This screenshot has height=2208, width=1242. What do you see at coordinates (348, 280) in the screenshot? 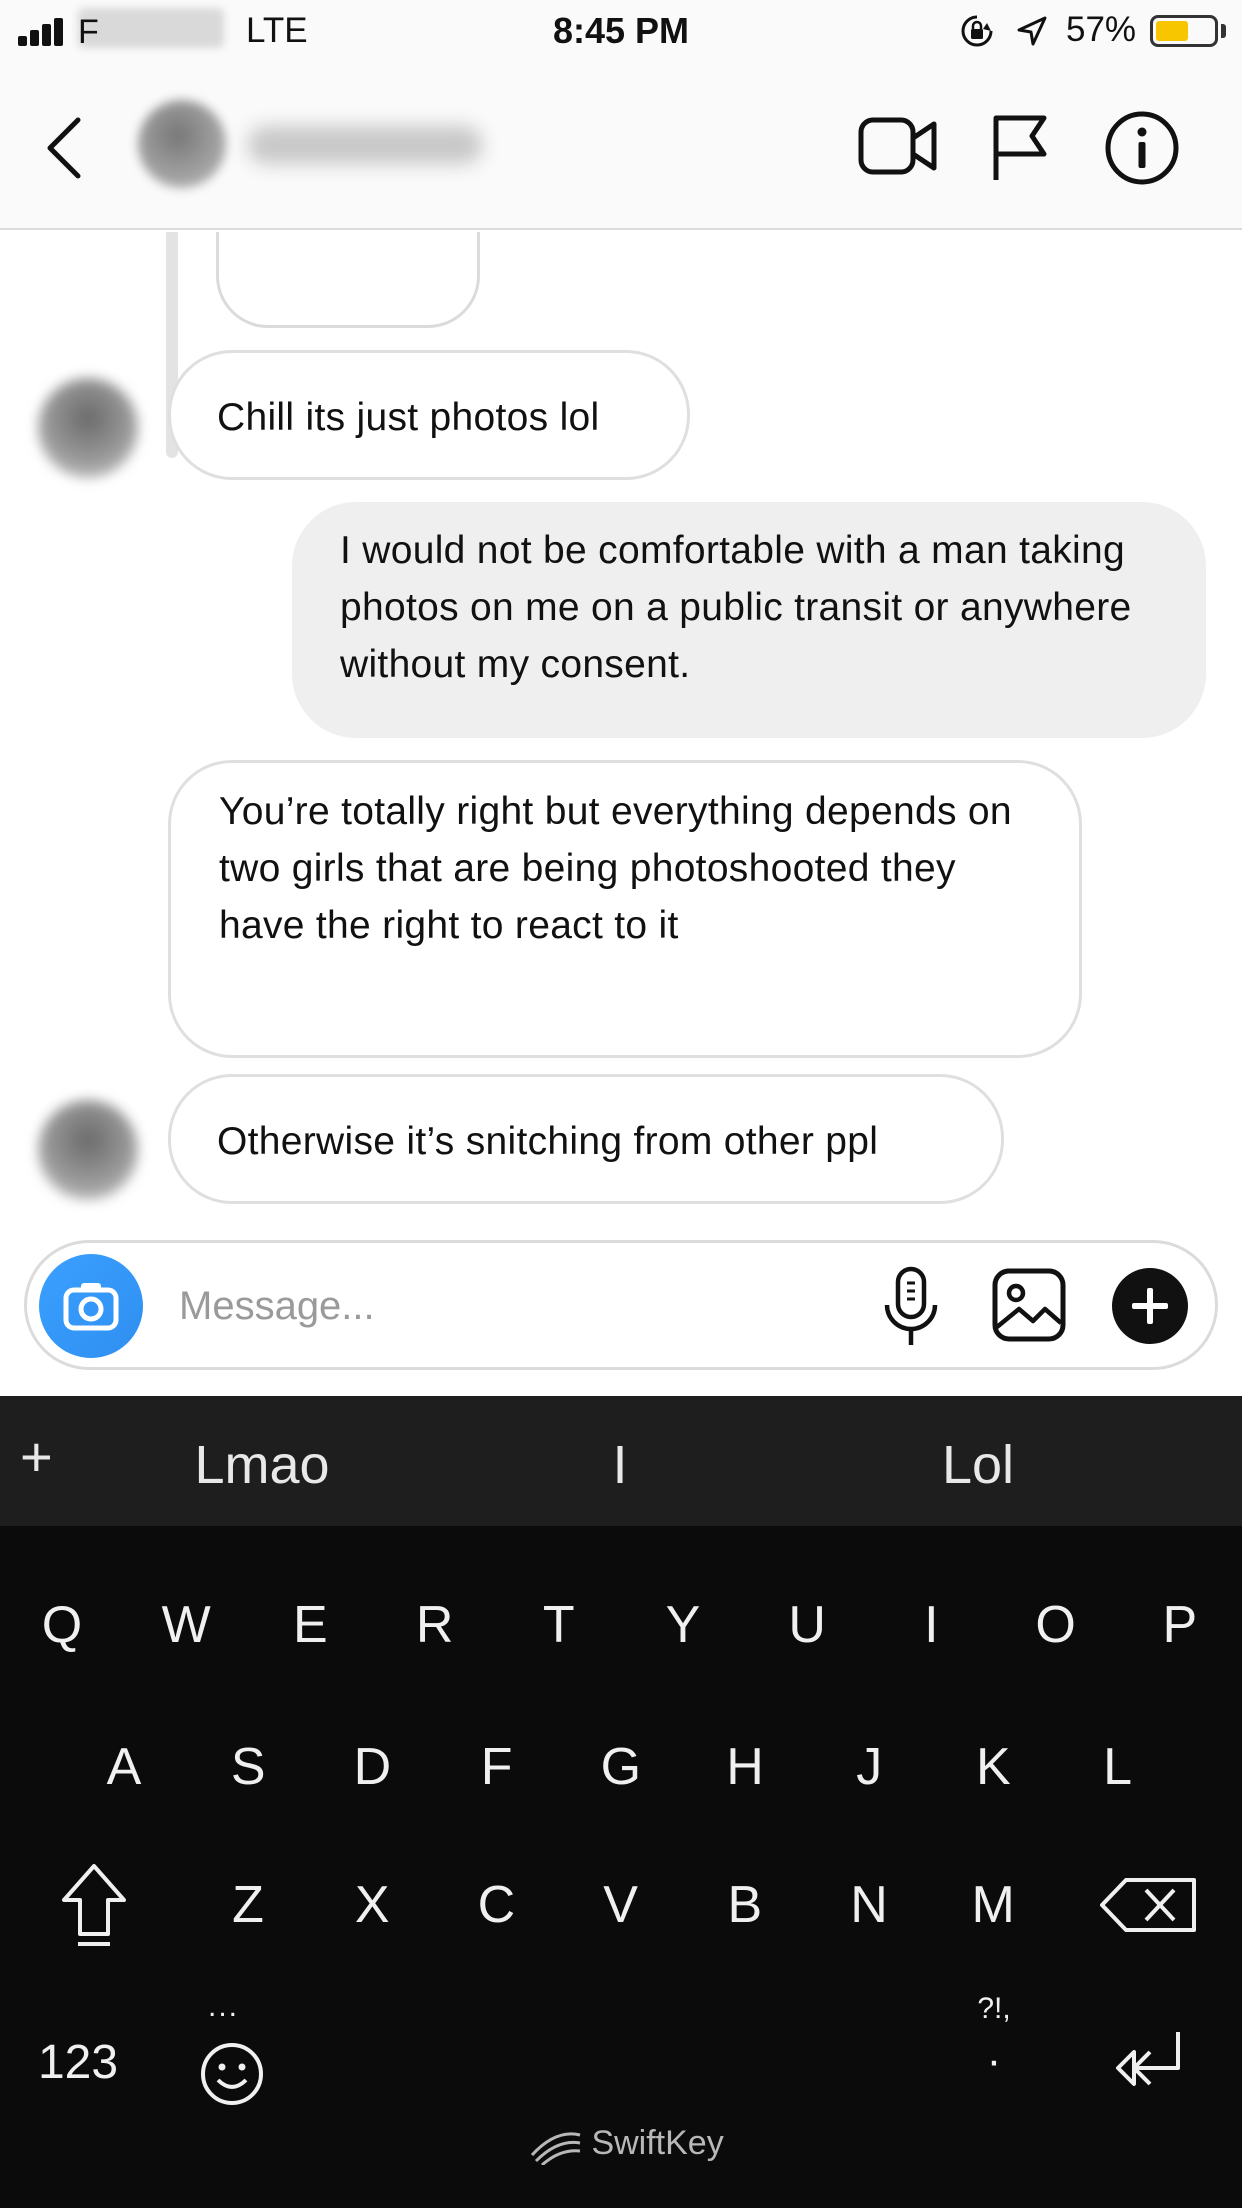
I see `shared-post-preview` at bounding box center [348, 280].